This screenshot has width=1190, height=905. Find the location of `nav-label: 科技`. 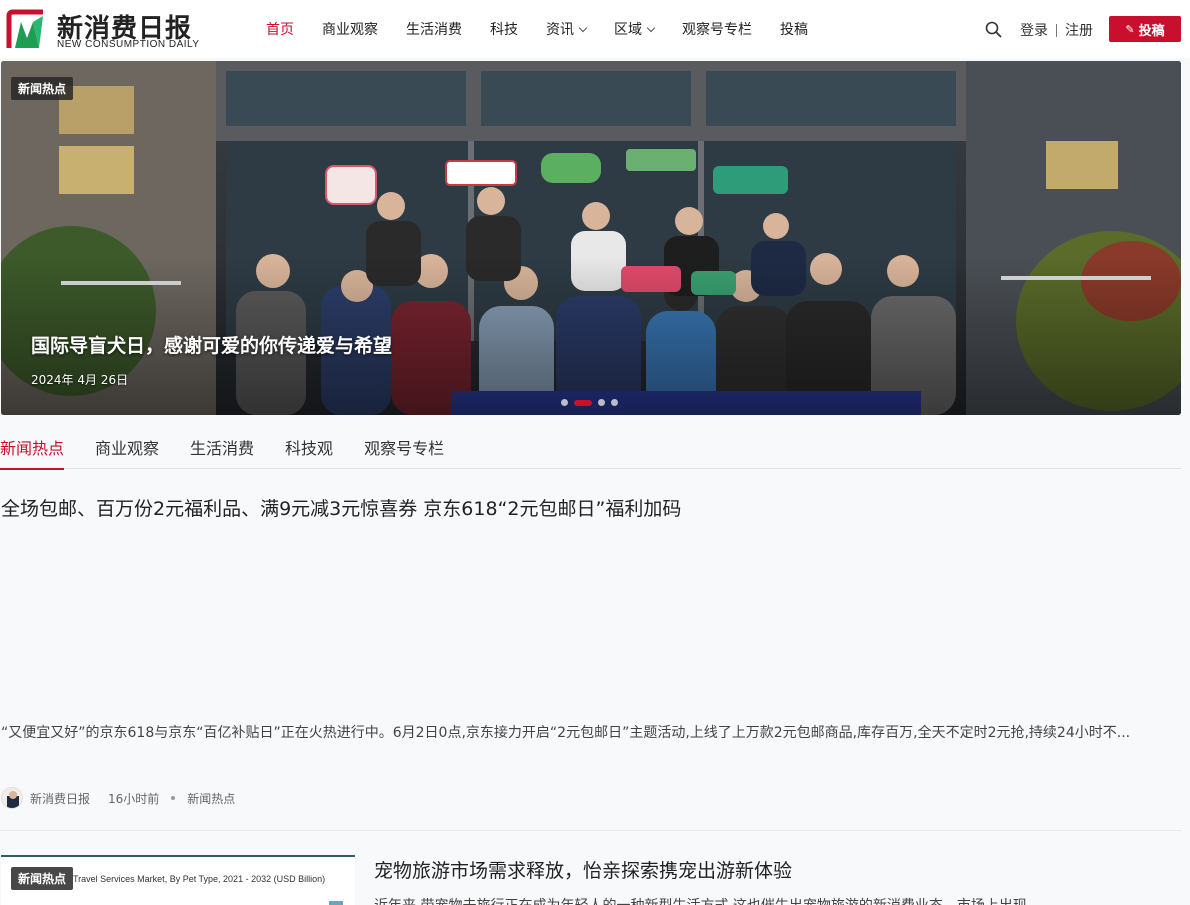

nav-label: 科技 is located at coordinates (504, 30).